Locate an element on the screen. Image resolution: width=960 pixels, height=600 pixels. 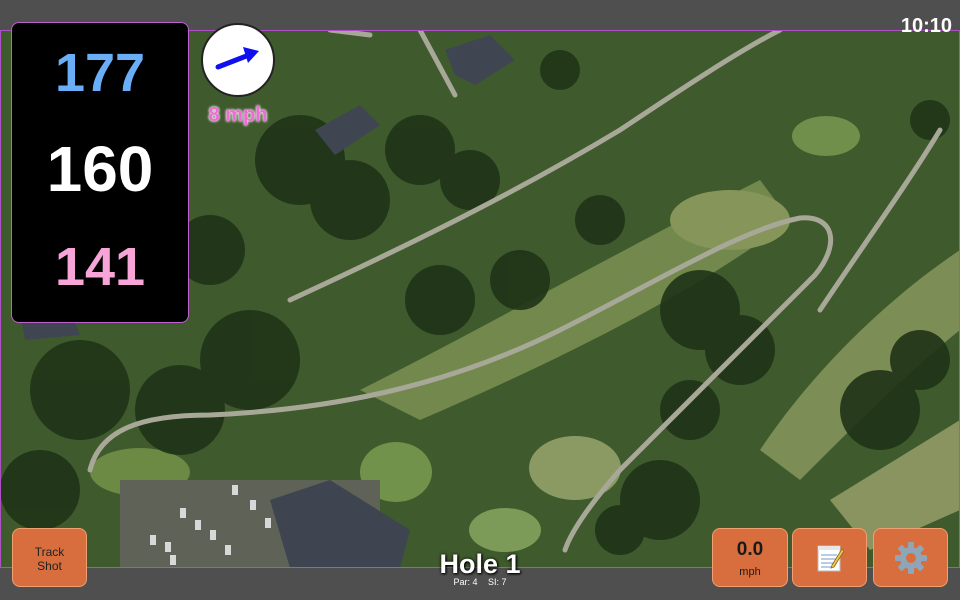
notes-button is located at coordinates (829, 557).